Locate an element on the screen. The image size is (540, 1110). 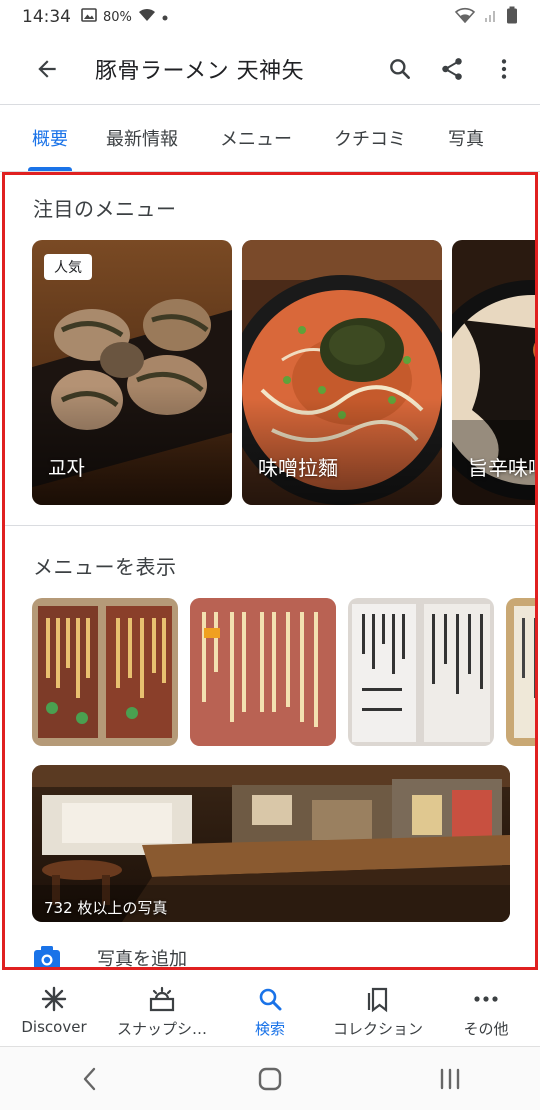
overflow-menu-button is located at coordinates (504, 69).